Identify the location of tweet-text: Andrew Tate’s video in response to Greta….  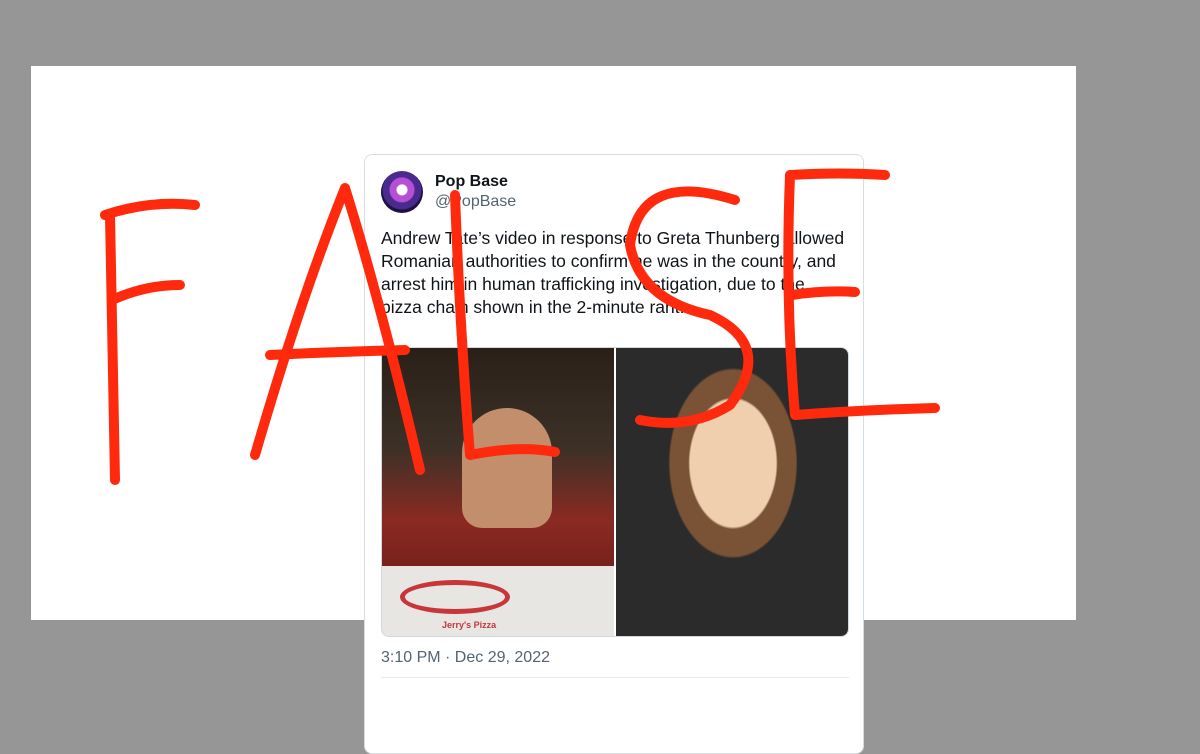
(613, 272).